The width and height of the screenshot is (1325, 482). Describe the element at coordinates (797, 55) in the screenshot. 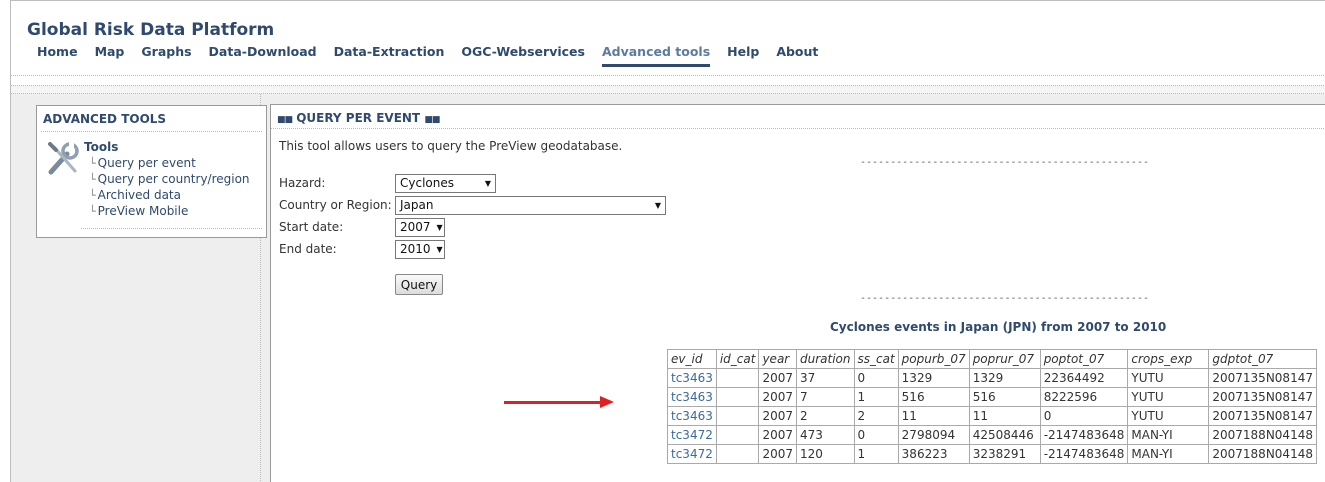

I see `nav-about: About` at that location.